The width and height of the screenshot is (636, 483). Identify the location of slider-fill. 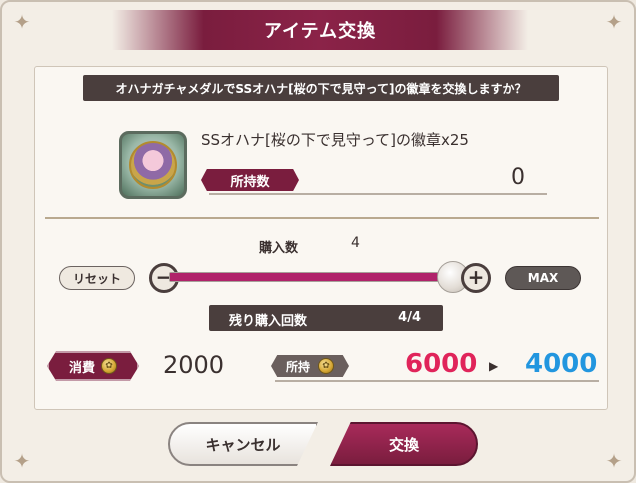
(316, 277).